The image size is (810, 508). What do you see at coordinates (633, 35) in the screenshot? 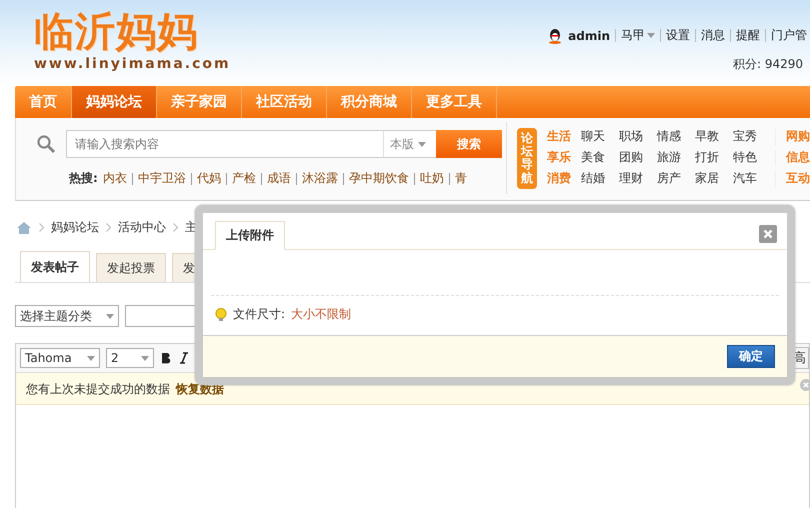
I see `user-menu-link: 马甲` at bounding box center [633, 35].